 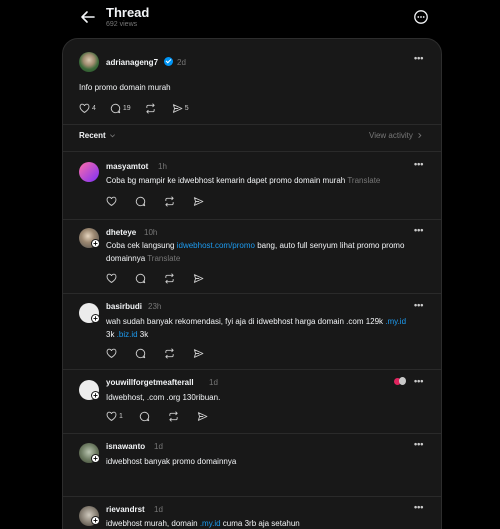 What do you see at coordinates (162, 166) in the screenshot?
I see `reply-time: 1h` at bounding box center [162, 166].